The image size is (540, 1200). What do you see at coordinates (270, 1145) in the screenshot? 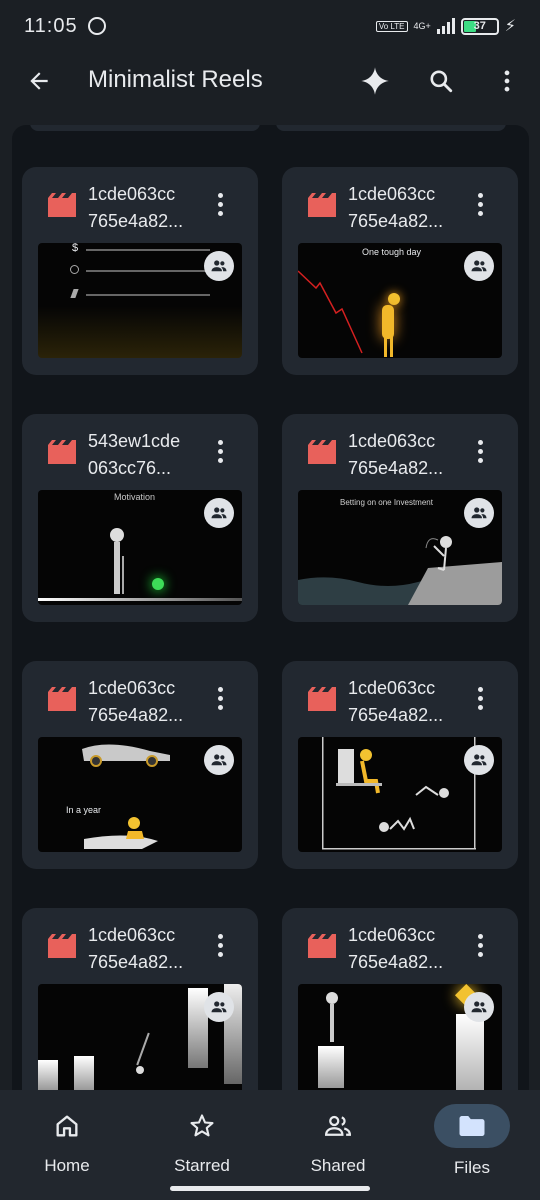
I see `bottom-navigation: Home Starred Shared Files` at bounding box center [270, 1145].